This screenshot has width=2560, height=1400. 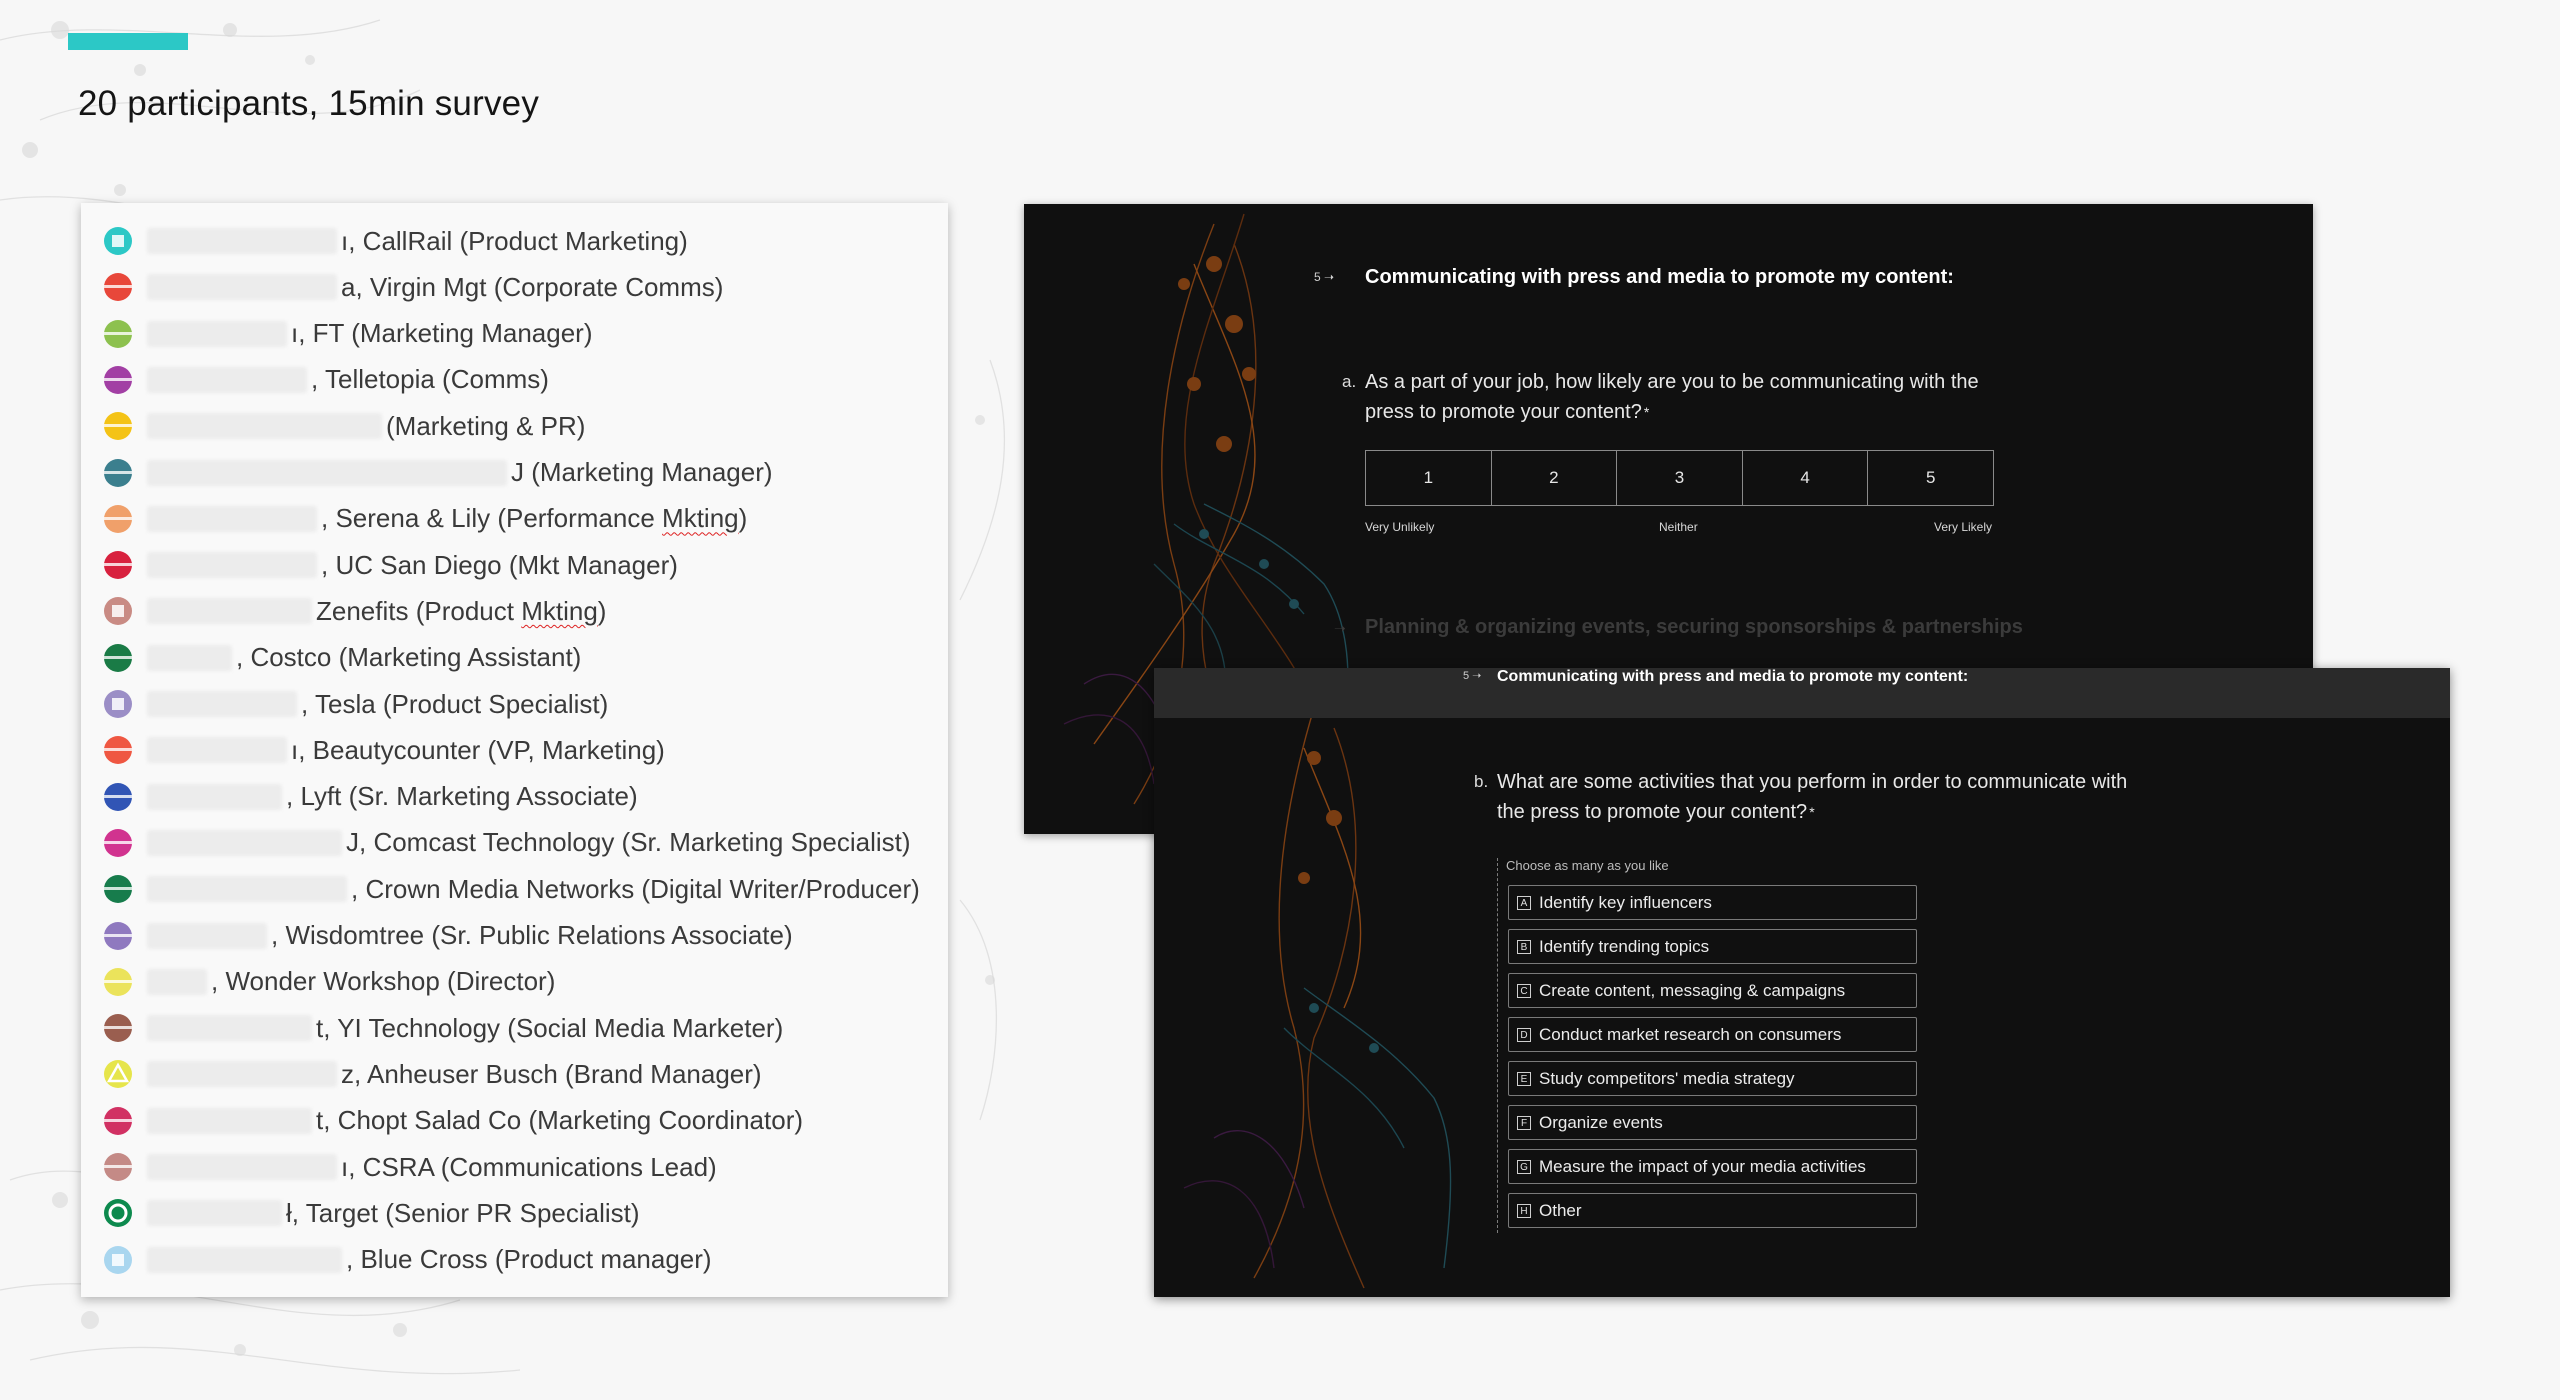 I want to click on option-b: B Identify trending topics, so click(x=1712, y=946).